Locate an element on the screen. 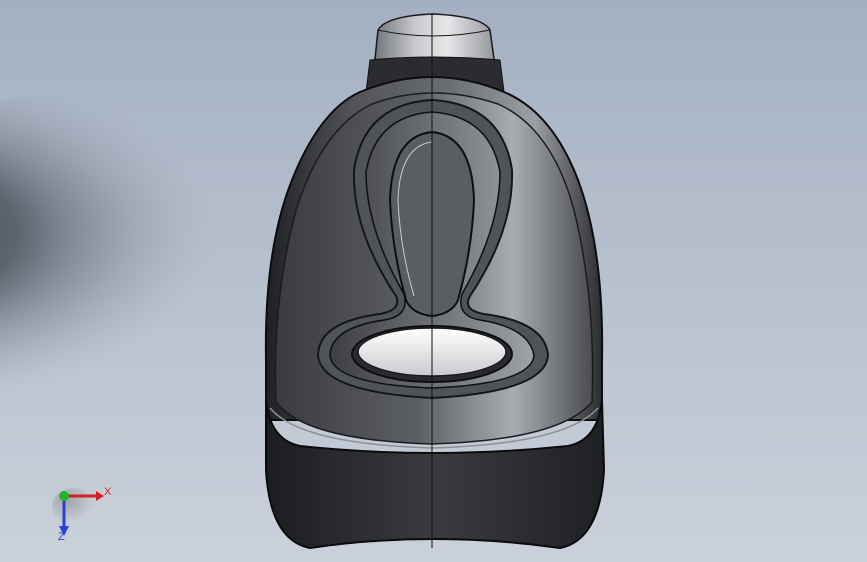 The width and height of the screenshot is (867, 562). reference-triad: X Z is located at coordinates (79, 514).